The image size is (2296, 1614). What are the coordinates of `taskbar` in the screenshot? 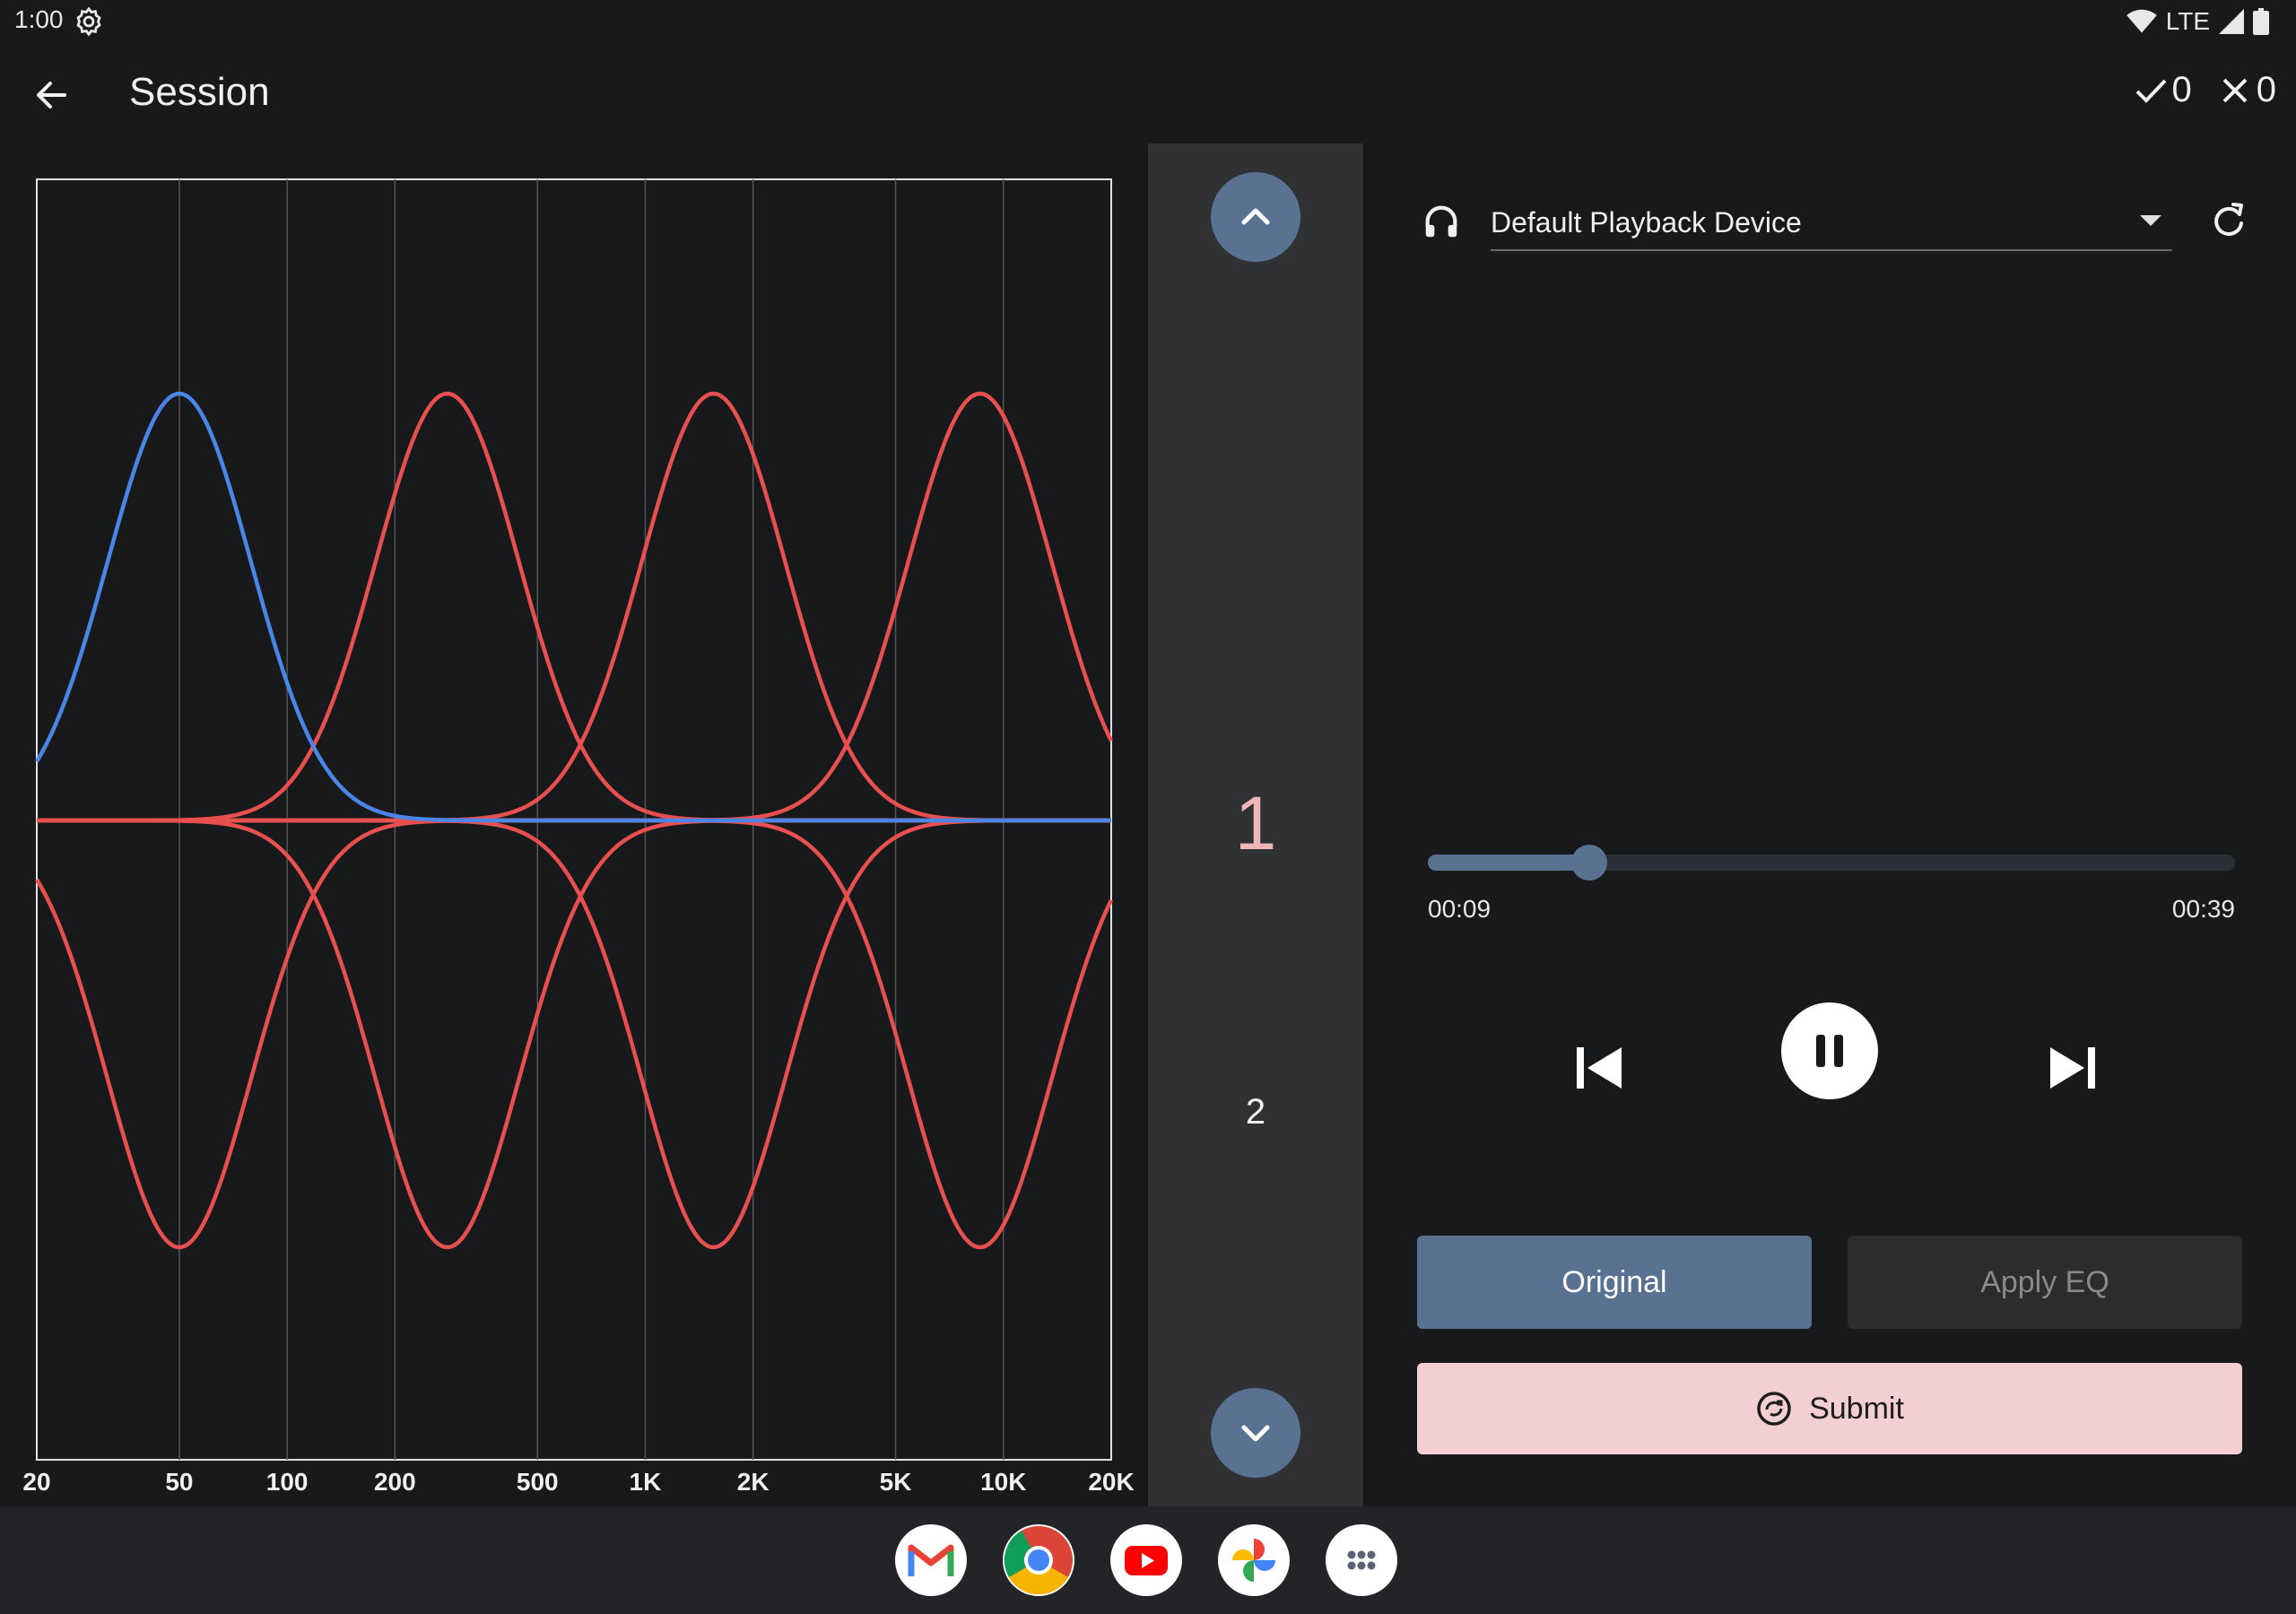 It's located at (1148, 1560).